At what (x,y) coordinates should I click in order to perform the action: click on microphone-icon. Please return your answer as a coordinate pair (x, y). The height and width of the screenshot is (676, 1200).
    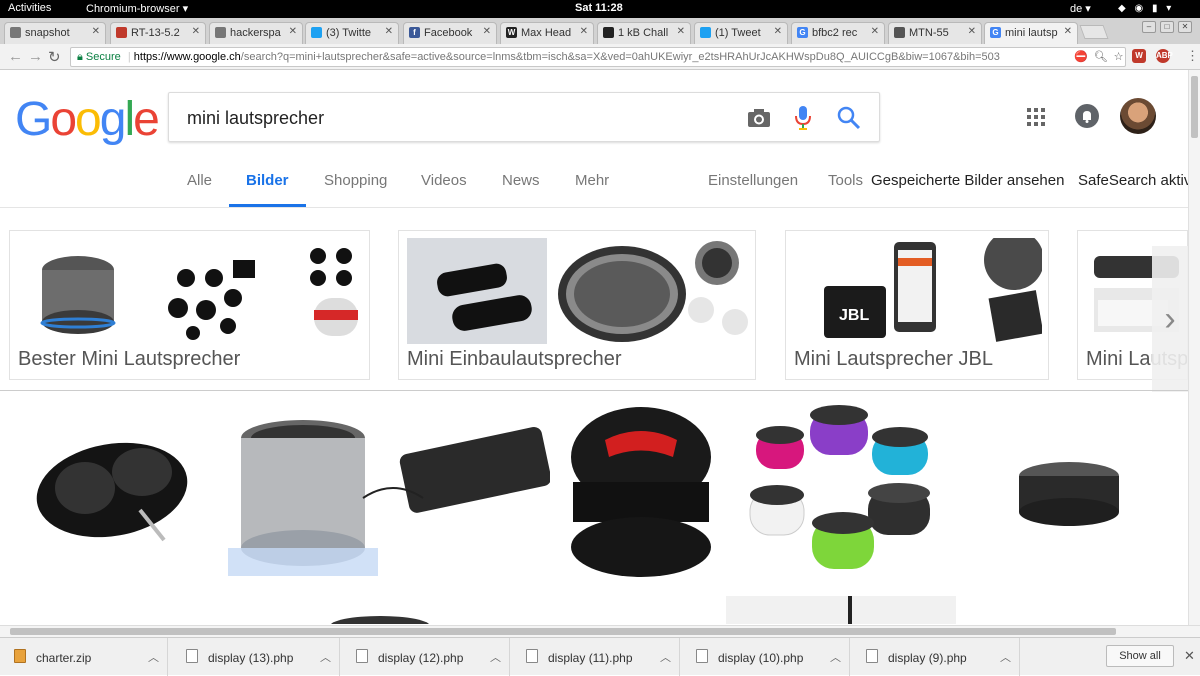
    Looking at the image, I should click on (803, 118).